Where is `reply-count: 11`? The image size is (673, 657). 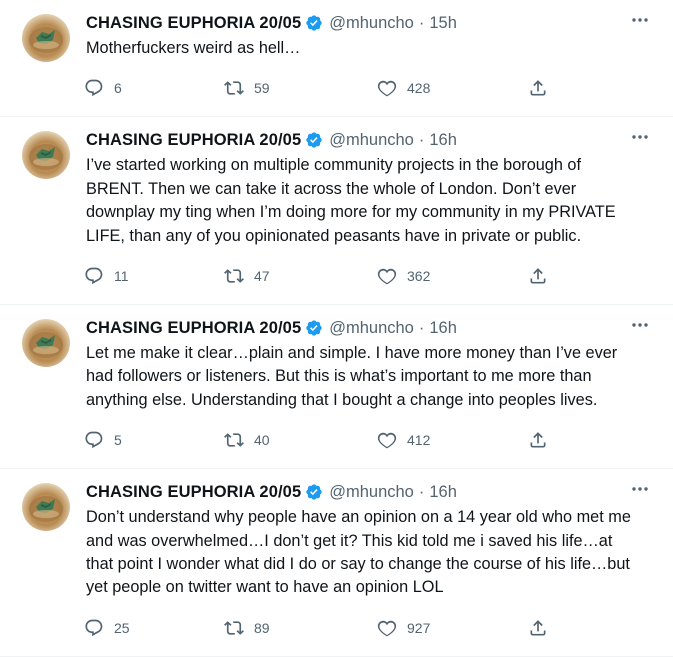
reply-count: 11 is located at coordinates (121, 276).